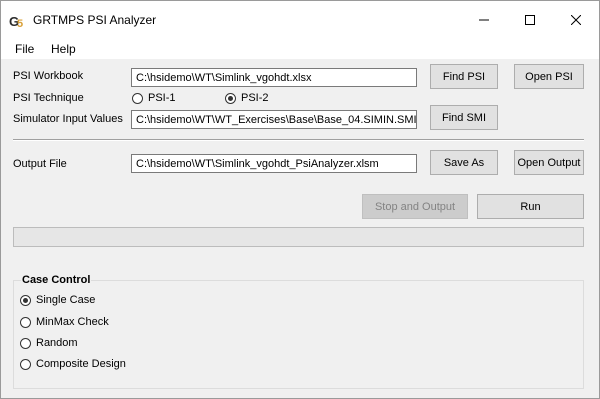  What do you see at coordinates (530, 206) in the screenshot?
I see `run-button: Run` at bounding box center [530, 206].